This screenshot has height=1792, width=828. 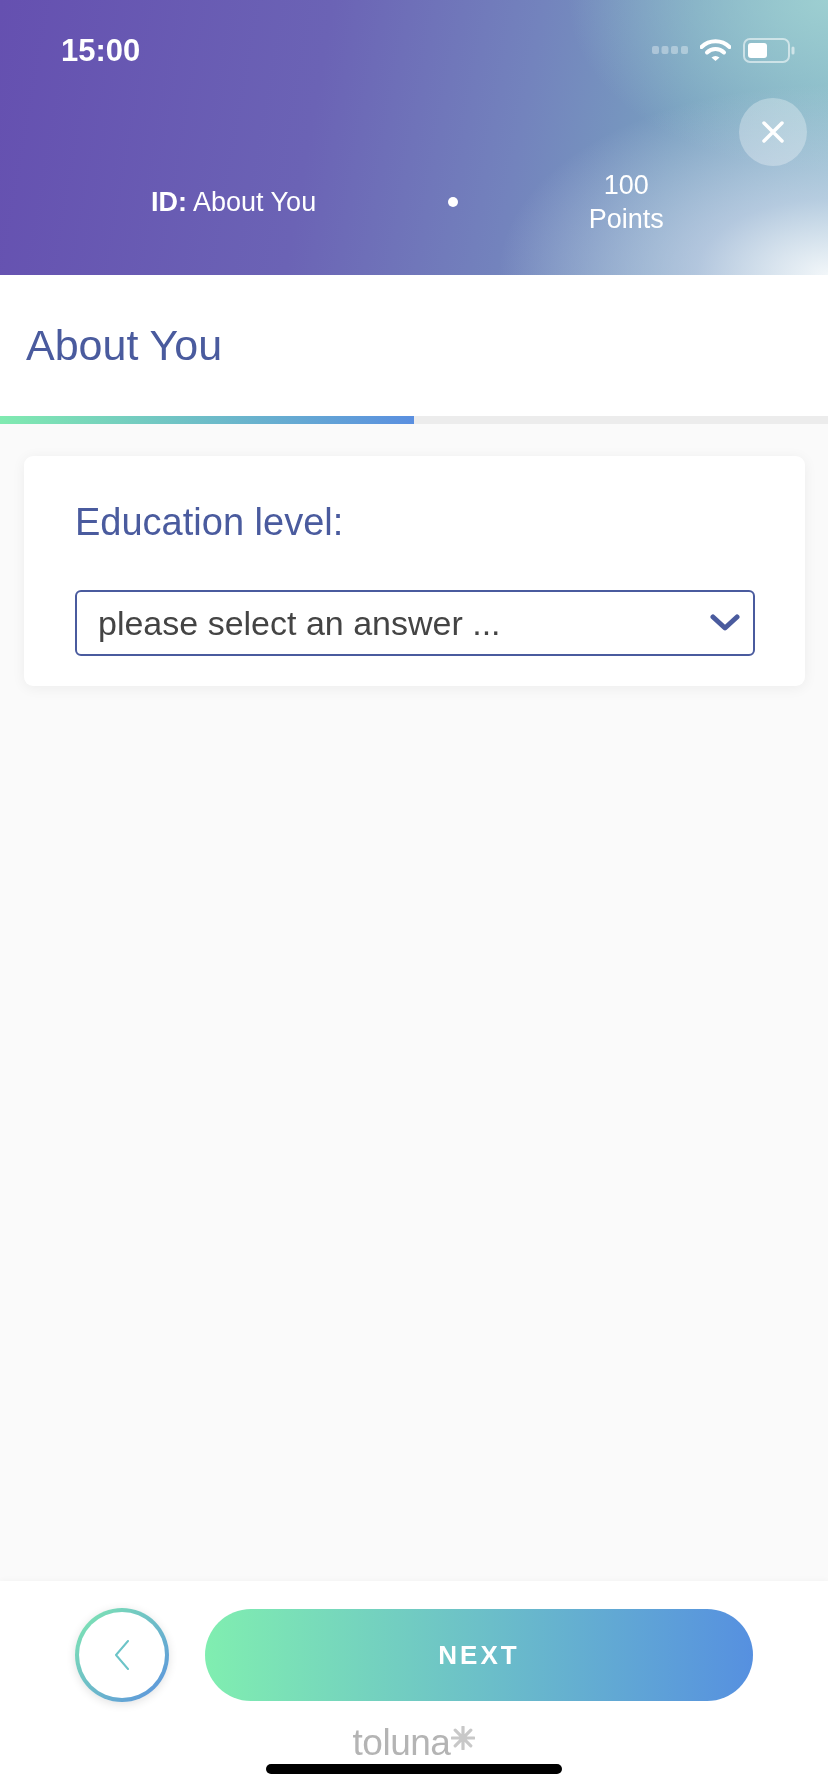 I want to click on battery-icon, so click(x=769, y=50).